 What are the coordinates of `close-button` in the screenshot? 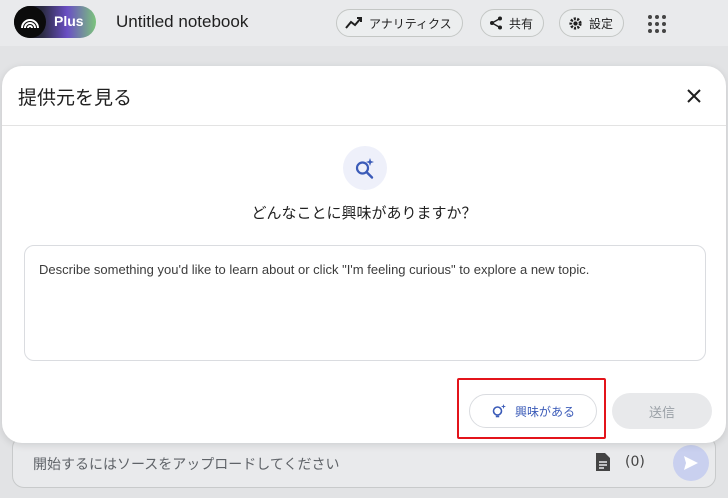 It's located at (694, 96).